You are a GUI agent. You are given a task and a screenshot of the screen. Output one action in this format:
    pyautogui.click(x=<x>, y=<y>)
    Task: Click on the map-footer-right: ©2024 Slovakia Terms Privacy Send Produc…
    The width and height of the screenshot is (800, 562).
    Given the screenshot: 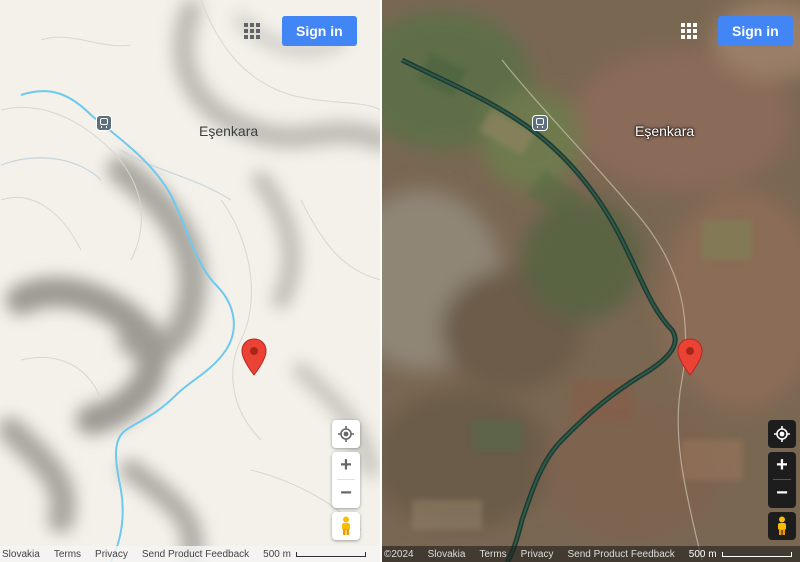 What is the action you would take?
    pyautogui.click(x=591, y=554)
    